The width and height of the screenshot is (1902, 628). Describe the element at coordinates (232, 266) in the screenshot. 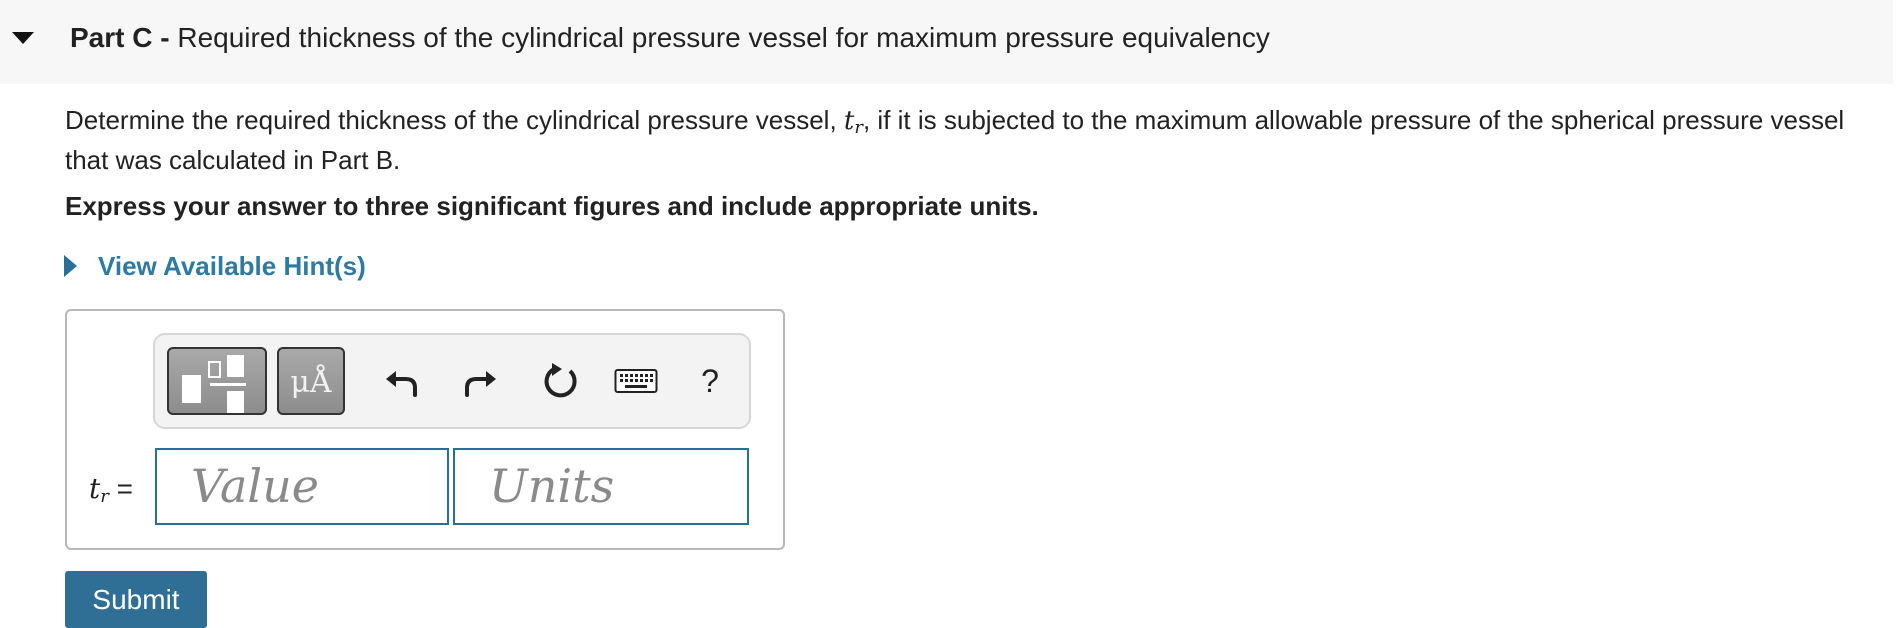

I see `view-hints-label: View Available Hint(s)` at that location.